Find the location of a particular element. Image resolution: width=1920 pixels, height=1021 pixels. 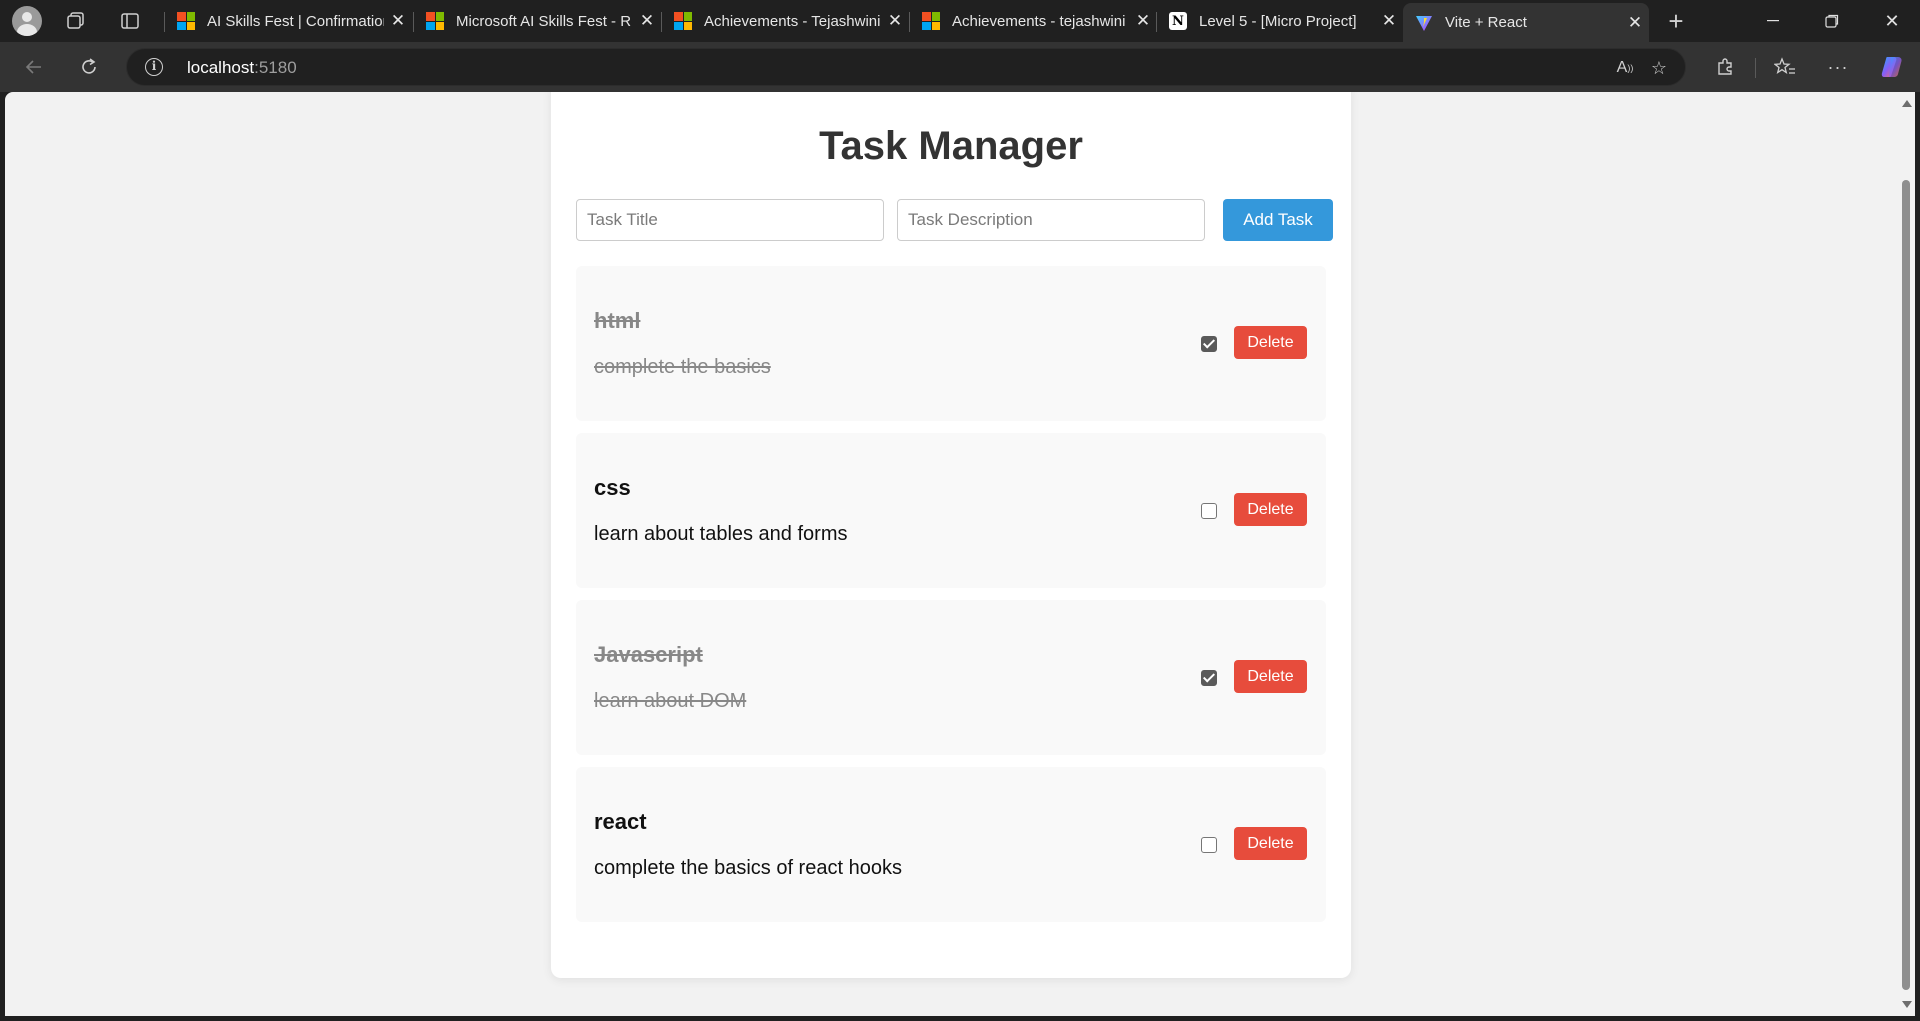

refresh-icon is located at coordinates (89, 67).